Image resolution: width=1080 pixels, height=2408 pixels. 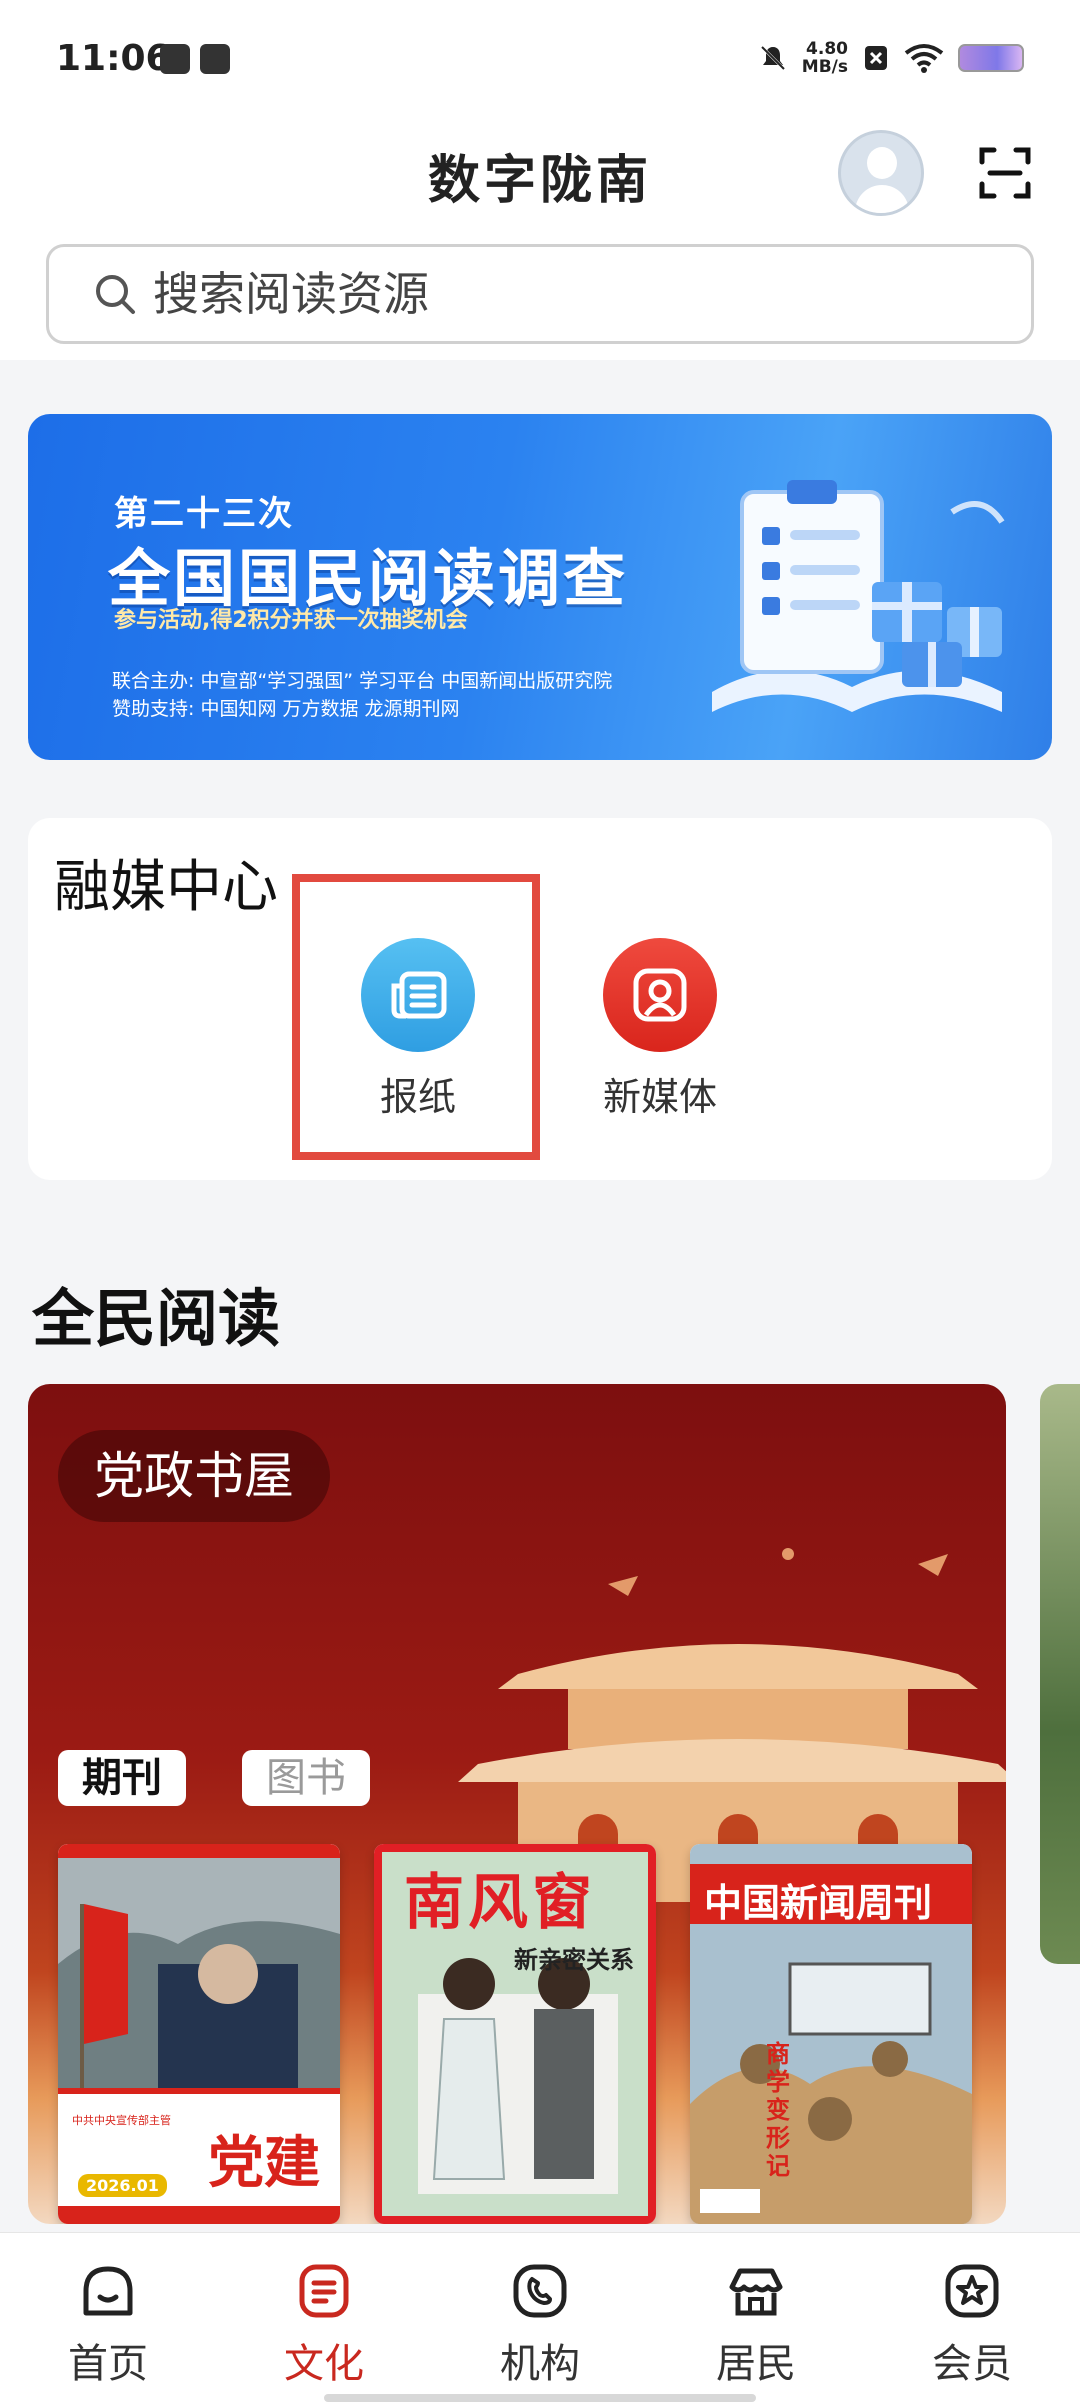 I want to click on new-media-button: 新媒体, so click(x=660, y=1028).